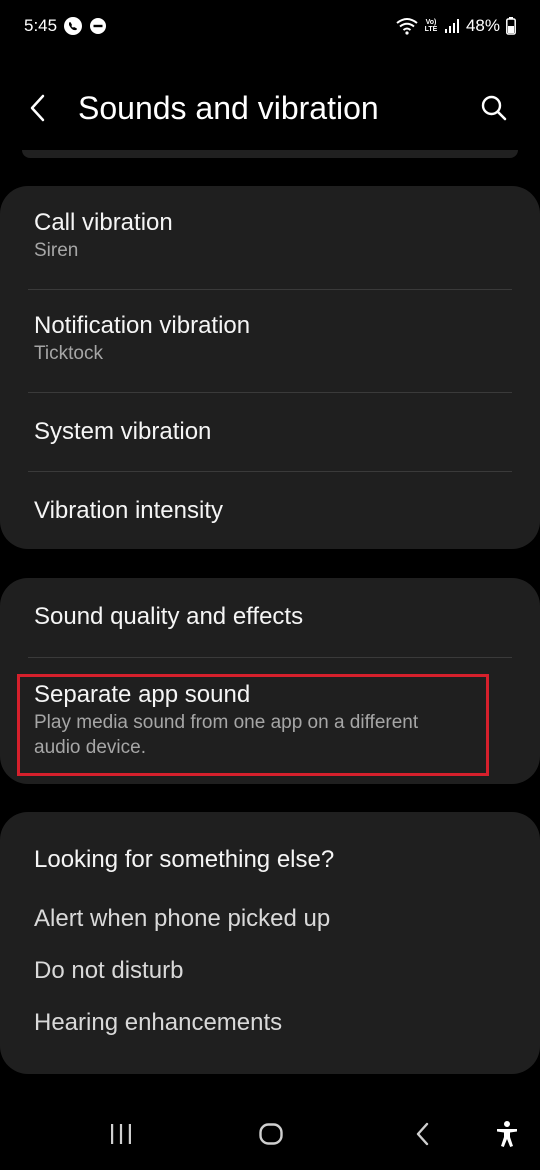 The width and height of the screenshot is (540, 1170). I want to click on do-not-disturb-icon, so click(98, 26).